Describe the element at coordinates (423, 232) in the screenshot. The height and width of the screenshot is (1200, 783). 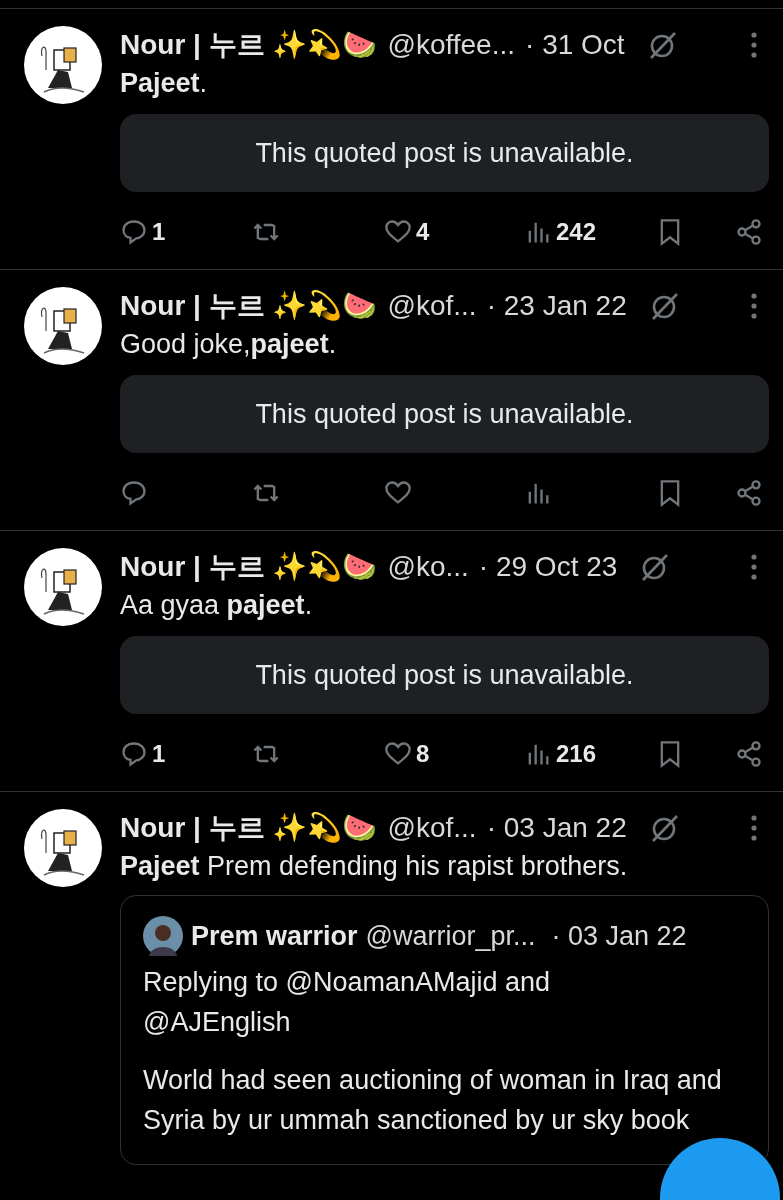
I see `like-count: 4` at that location.